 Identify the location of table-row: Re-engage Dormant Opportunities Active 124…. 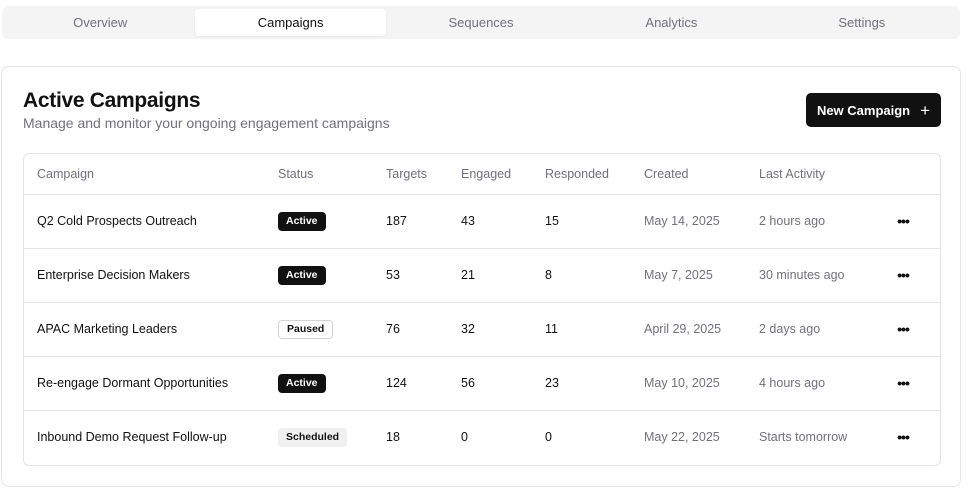
(482, 383).